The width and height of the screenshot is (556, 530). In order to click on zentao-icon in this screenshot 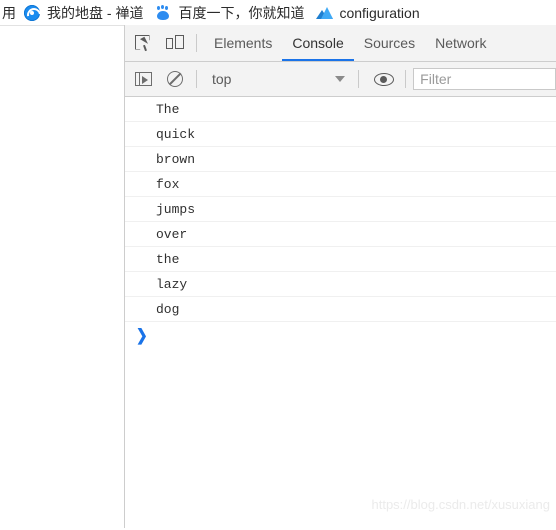, I will do `click(32, 12)`.